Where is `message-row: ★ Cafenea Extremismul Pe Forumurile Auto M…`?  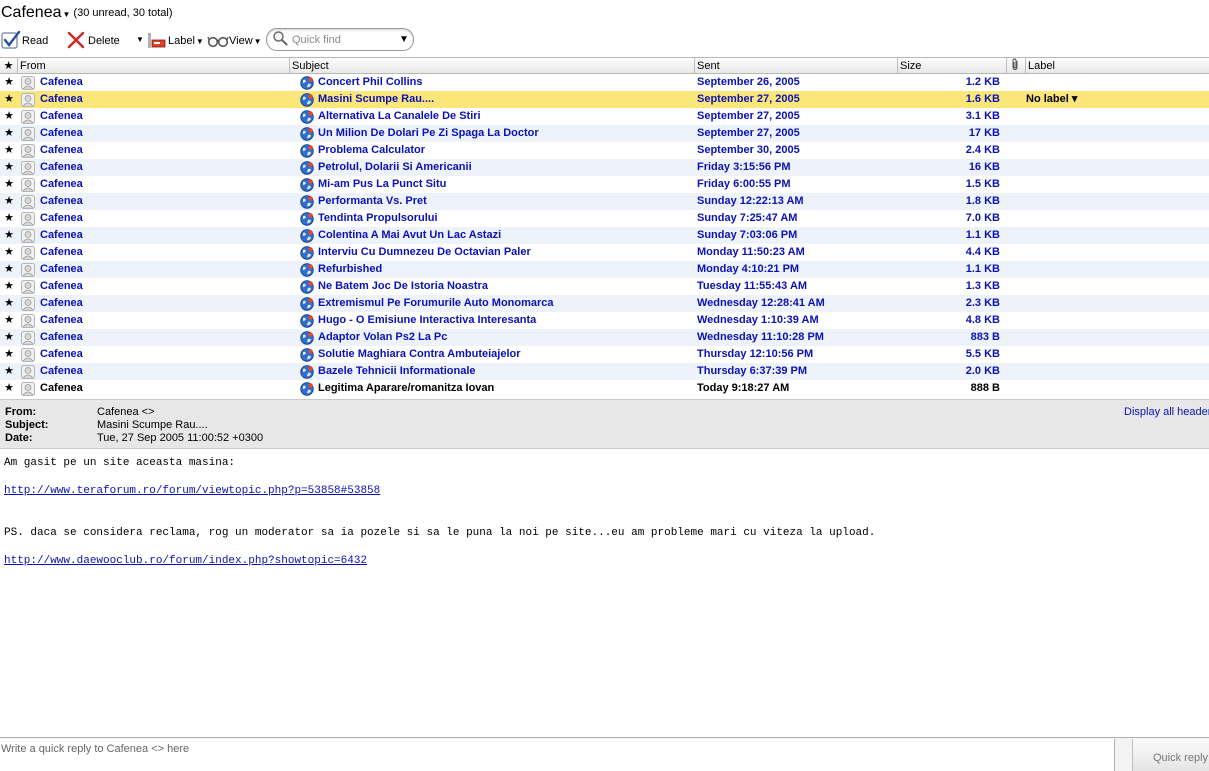 message-row: ★ Cafenea Extremismul Pe Forumurile Auto M… is located at coordinates (604, 303).